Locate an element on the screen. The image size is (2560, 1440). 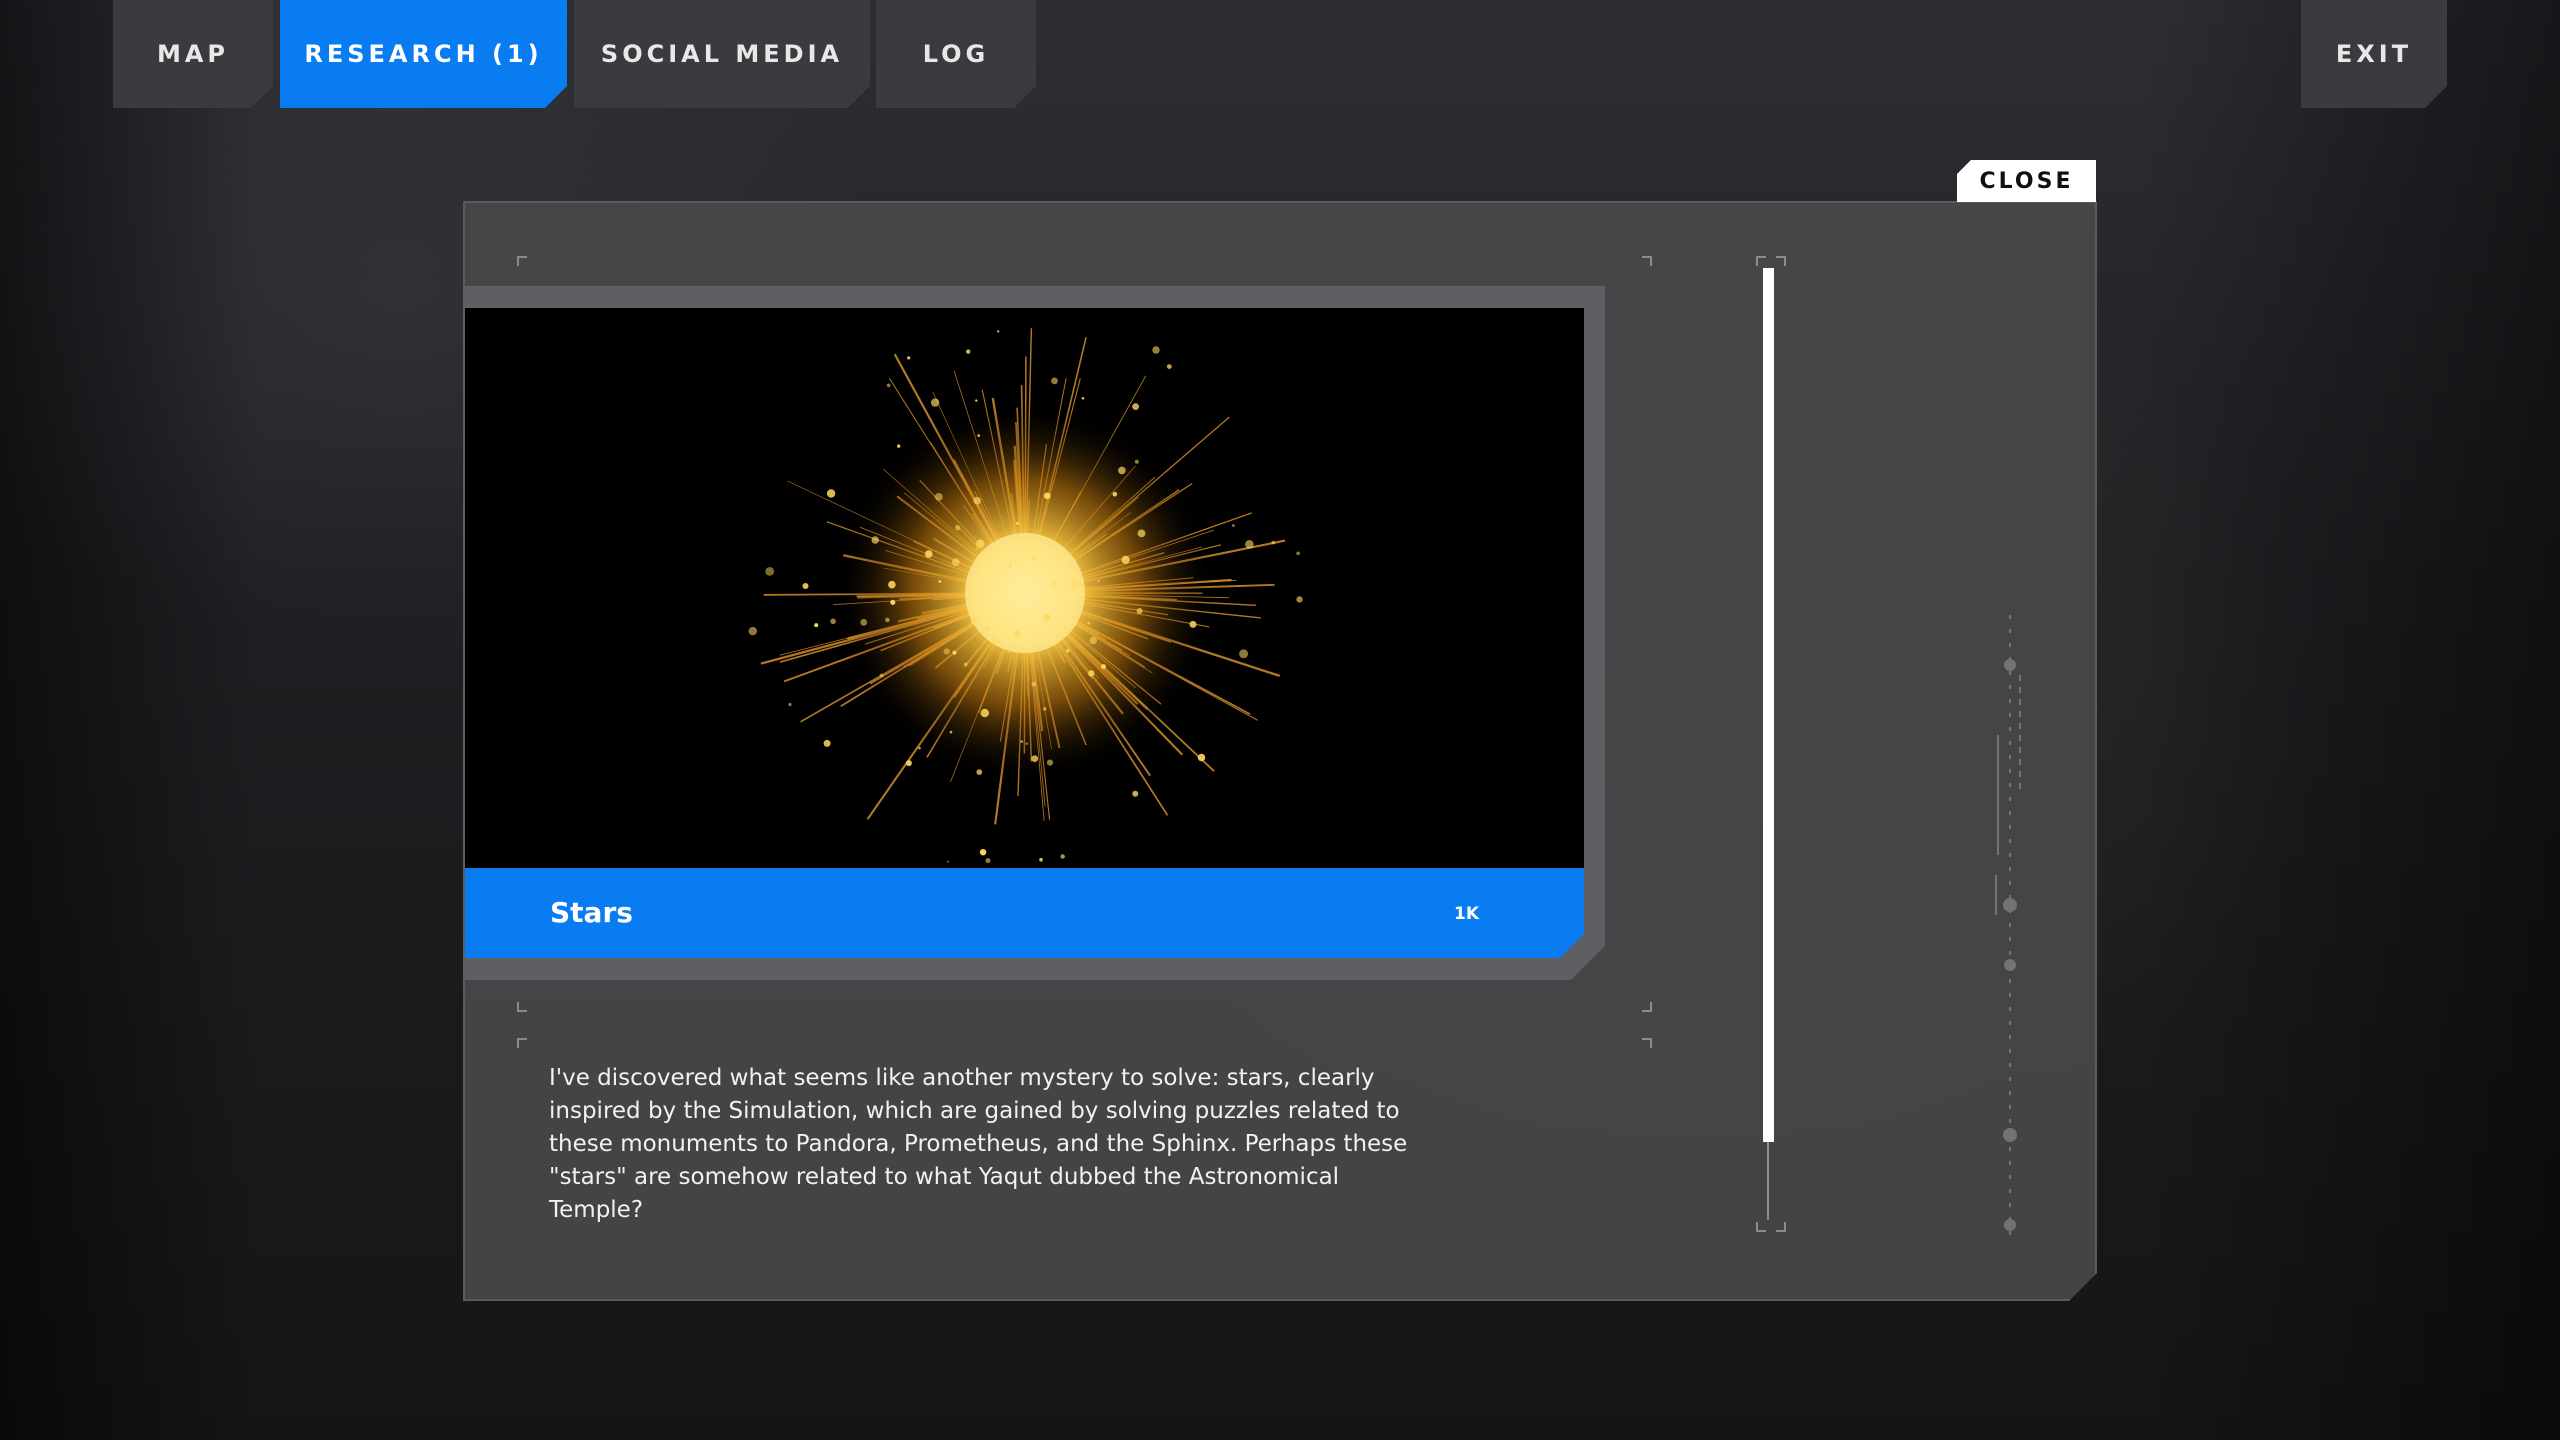
exit-button: EXIT is located at coordinates (2374, 54).